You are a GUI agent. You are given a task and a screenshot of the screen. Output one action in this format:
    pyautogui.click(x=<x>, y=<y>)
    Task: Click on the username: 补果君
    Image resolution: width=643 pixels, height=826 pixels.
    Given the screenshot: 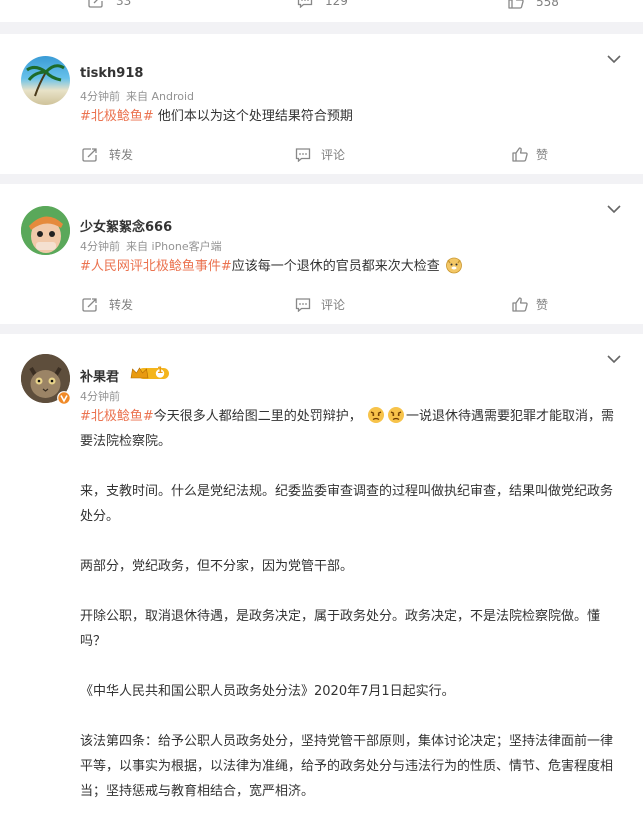 What is the action you would take?
    pyautogui.click(x=99, y=375)
    